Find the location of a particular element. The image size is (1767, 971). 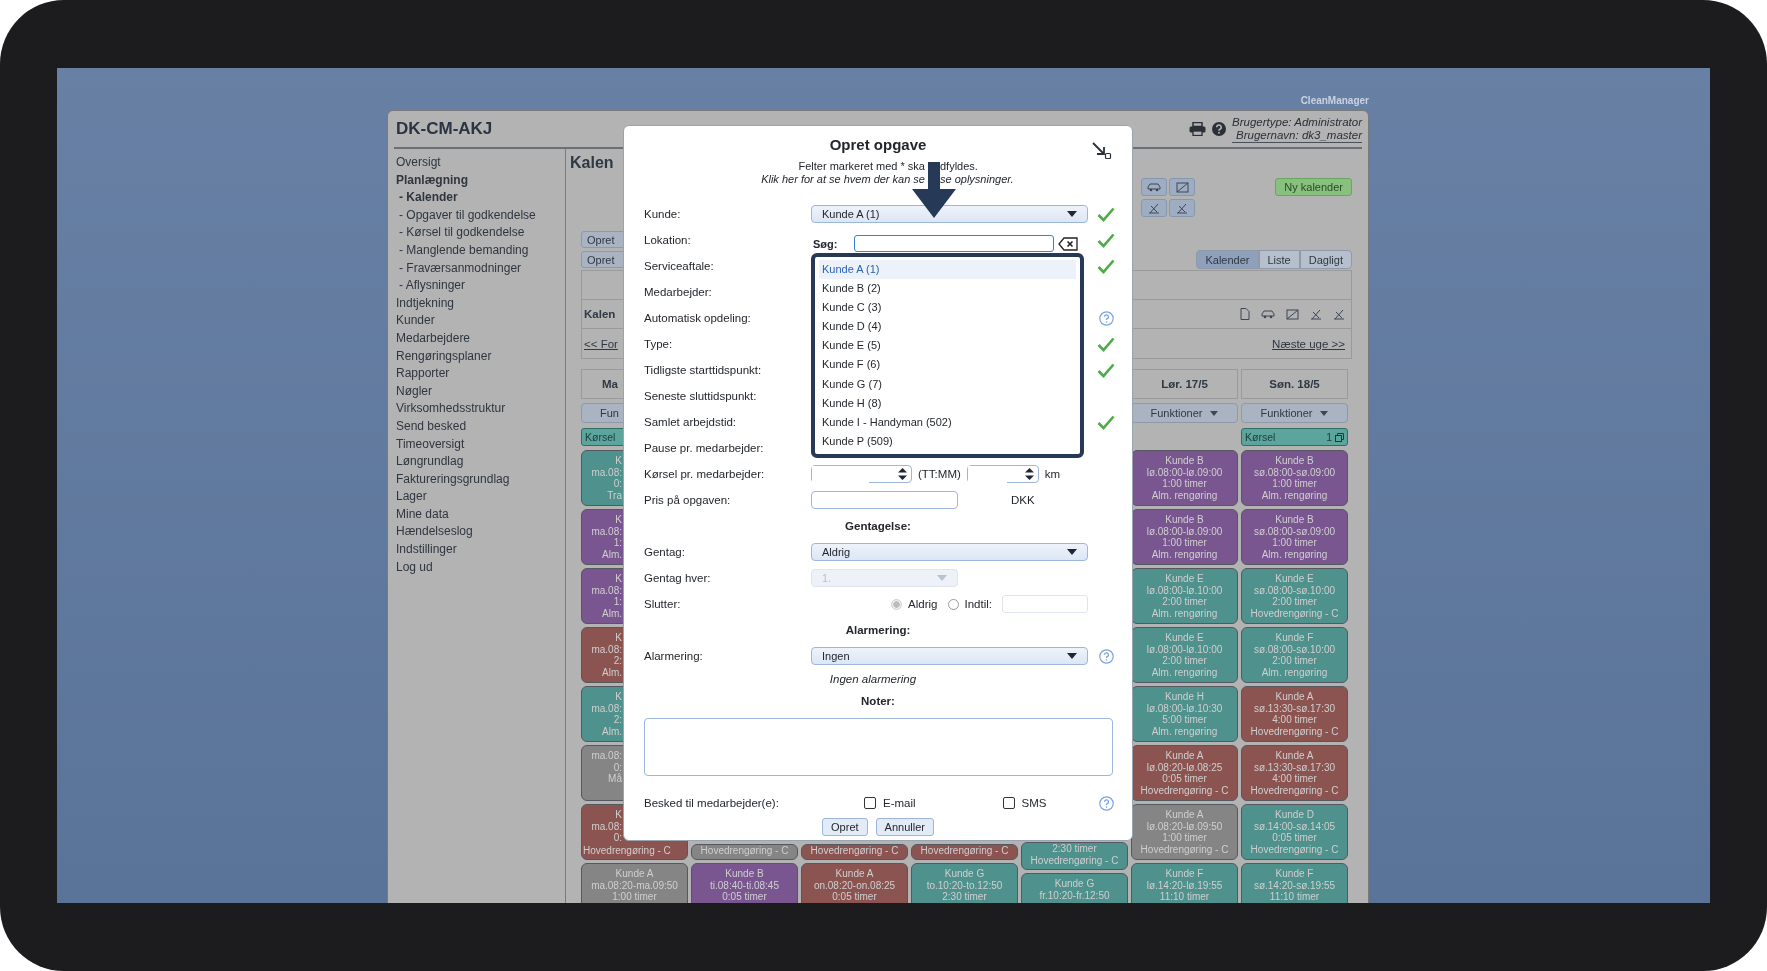

field-label: Serviceaftale: is located at coordinates (679, 266).